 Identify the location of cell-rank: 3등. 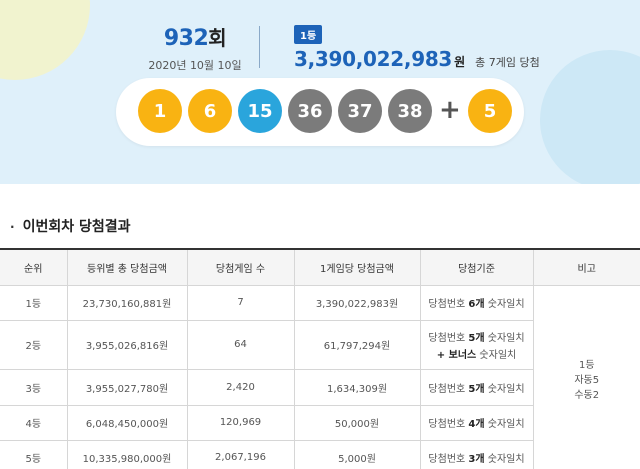
(34, 387).